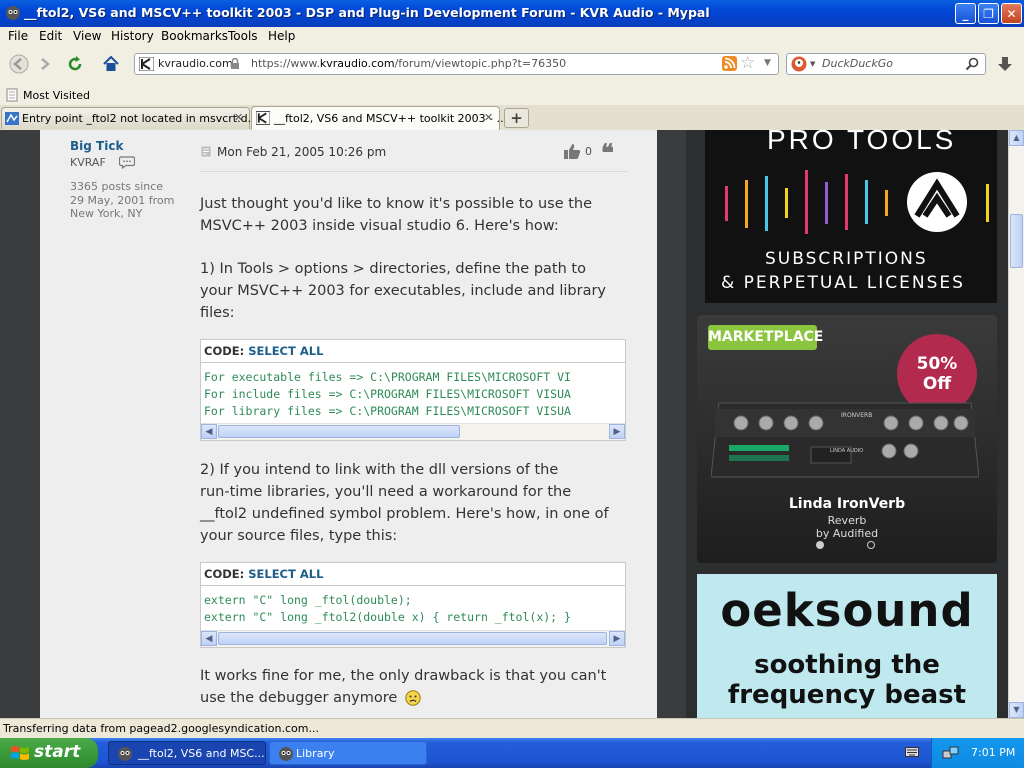  What do you see at coordinates (281, 36) in the screenshot?
I see `menu-help: Help` at bounding box center [281, 36].